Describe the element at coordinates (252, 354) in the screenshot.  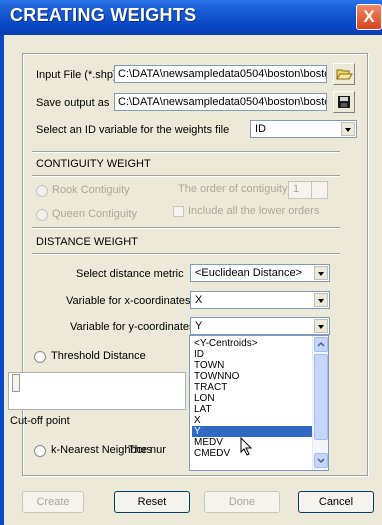
I see `list-item: ID` at that location.